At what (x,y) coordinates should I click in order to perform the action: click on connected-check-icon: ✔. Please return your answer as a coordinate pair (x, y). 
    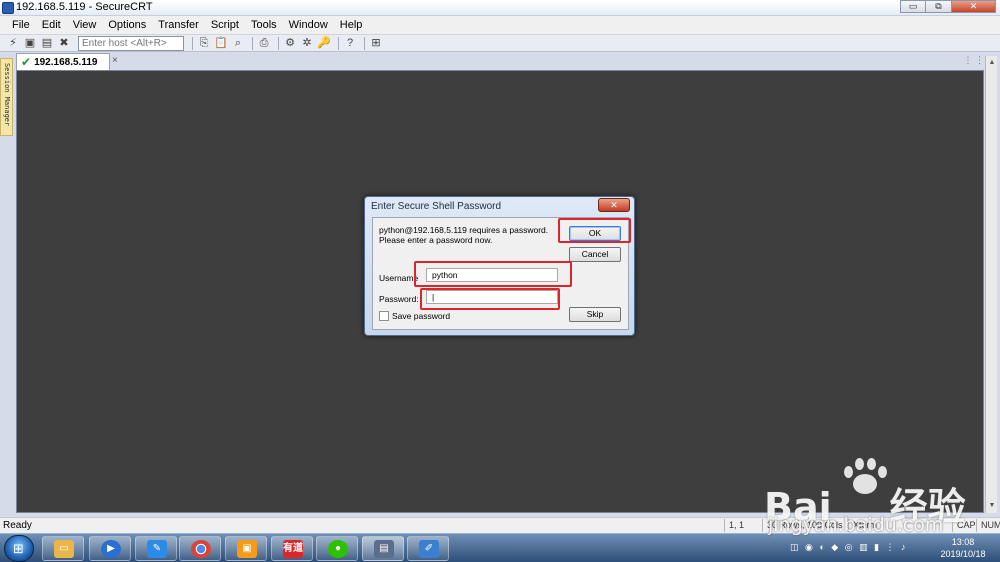
    Looking at the image, I should click on (26, 62).